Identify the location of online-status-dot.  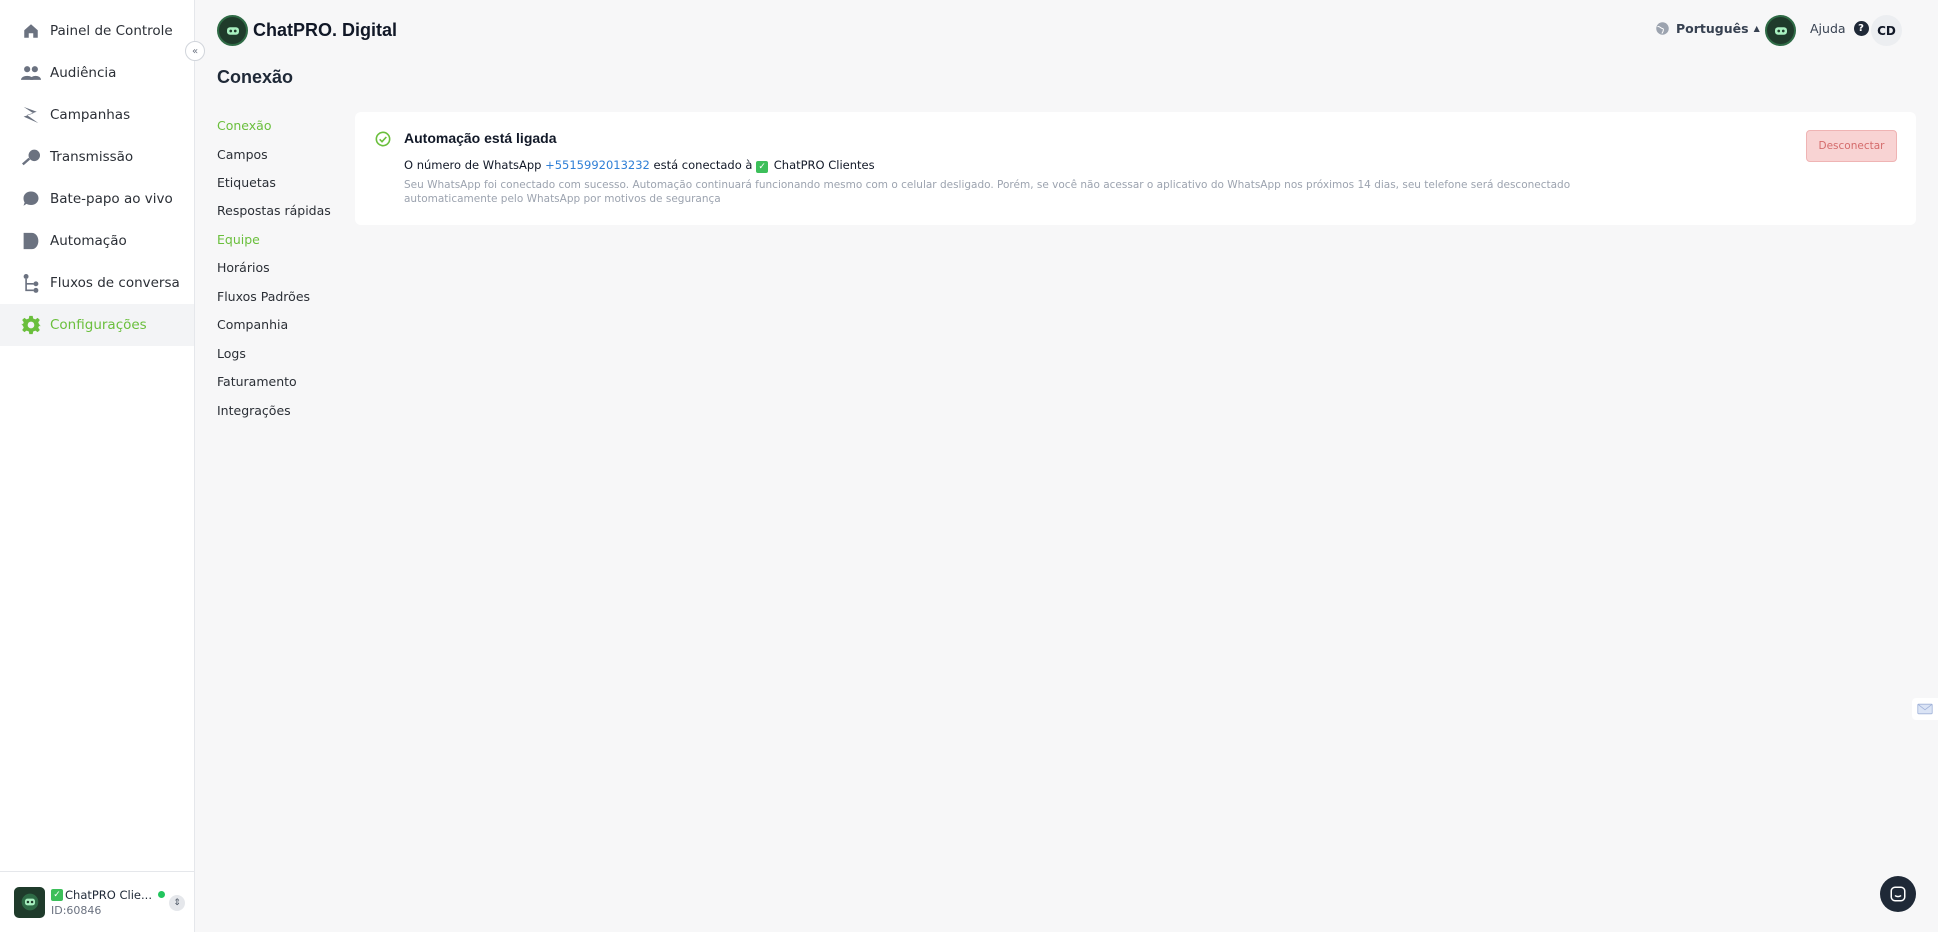
(161, 894).